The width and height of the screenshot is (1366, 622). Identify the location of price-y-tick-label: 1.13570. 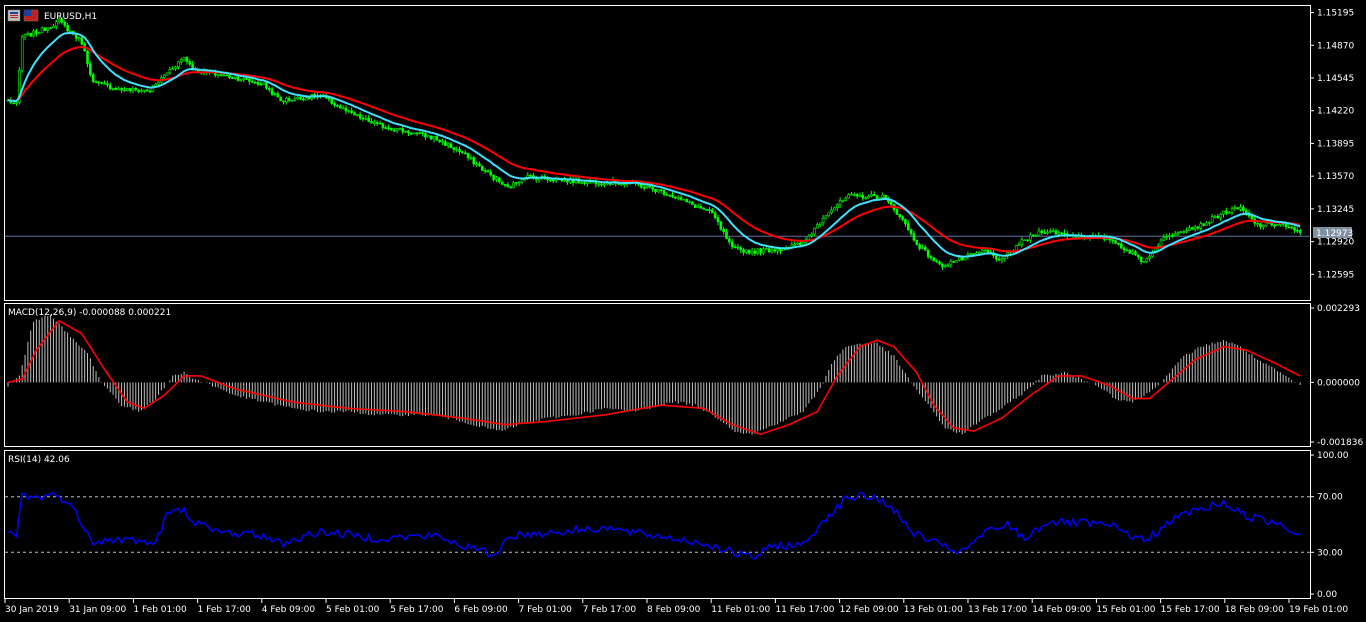
(1335, 177).